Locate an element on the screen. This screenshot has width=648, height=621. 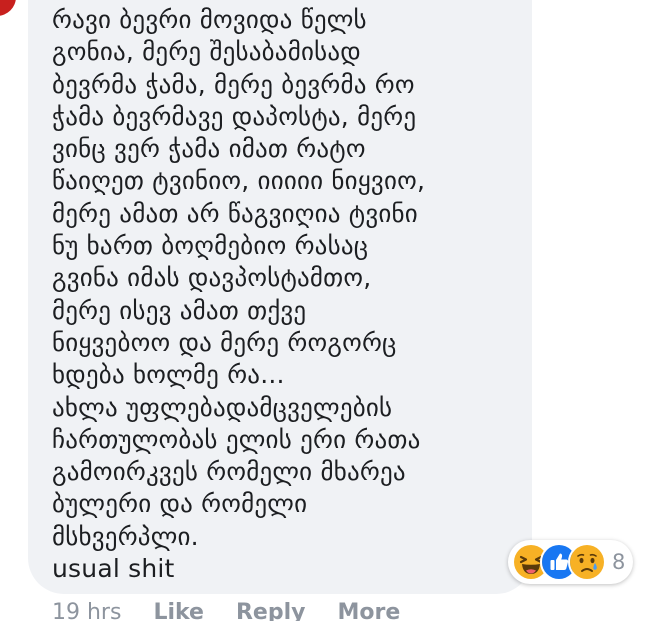
timestamp: 19 hrs is located at coordinates (86, 610).